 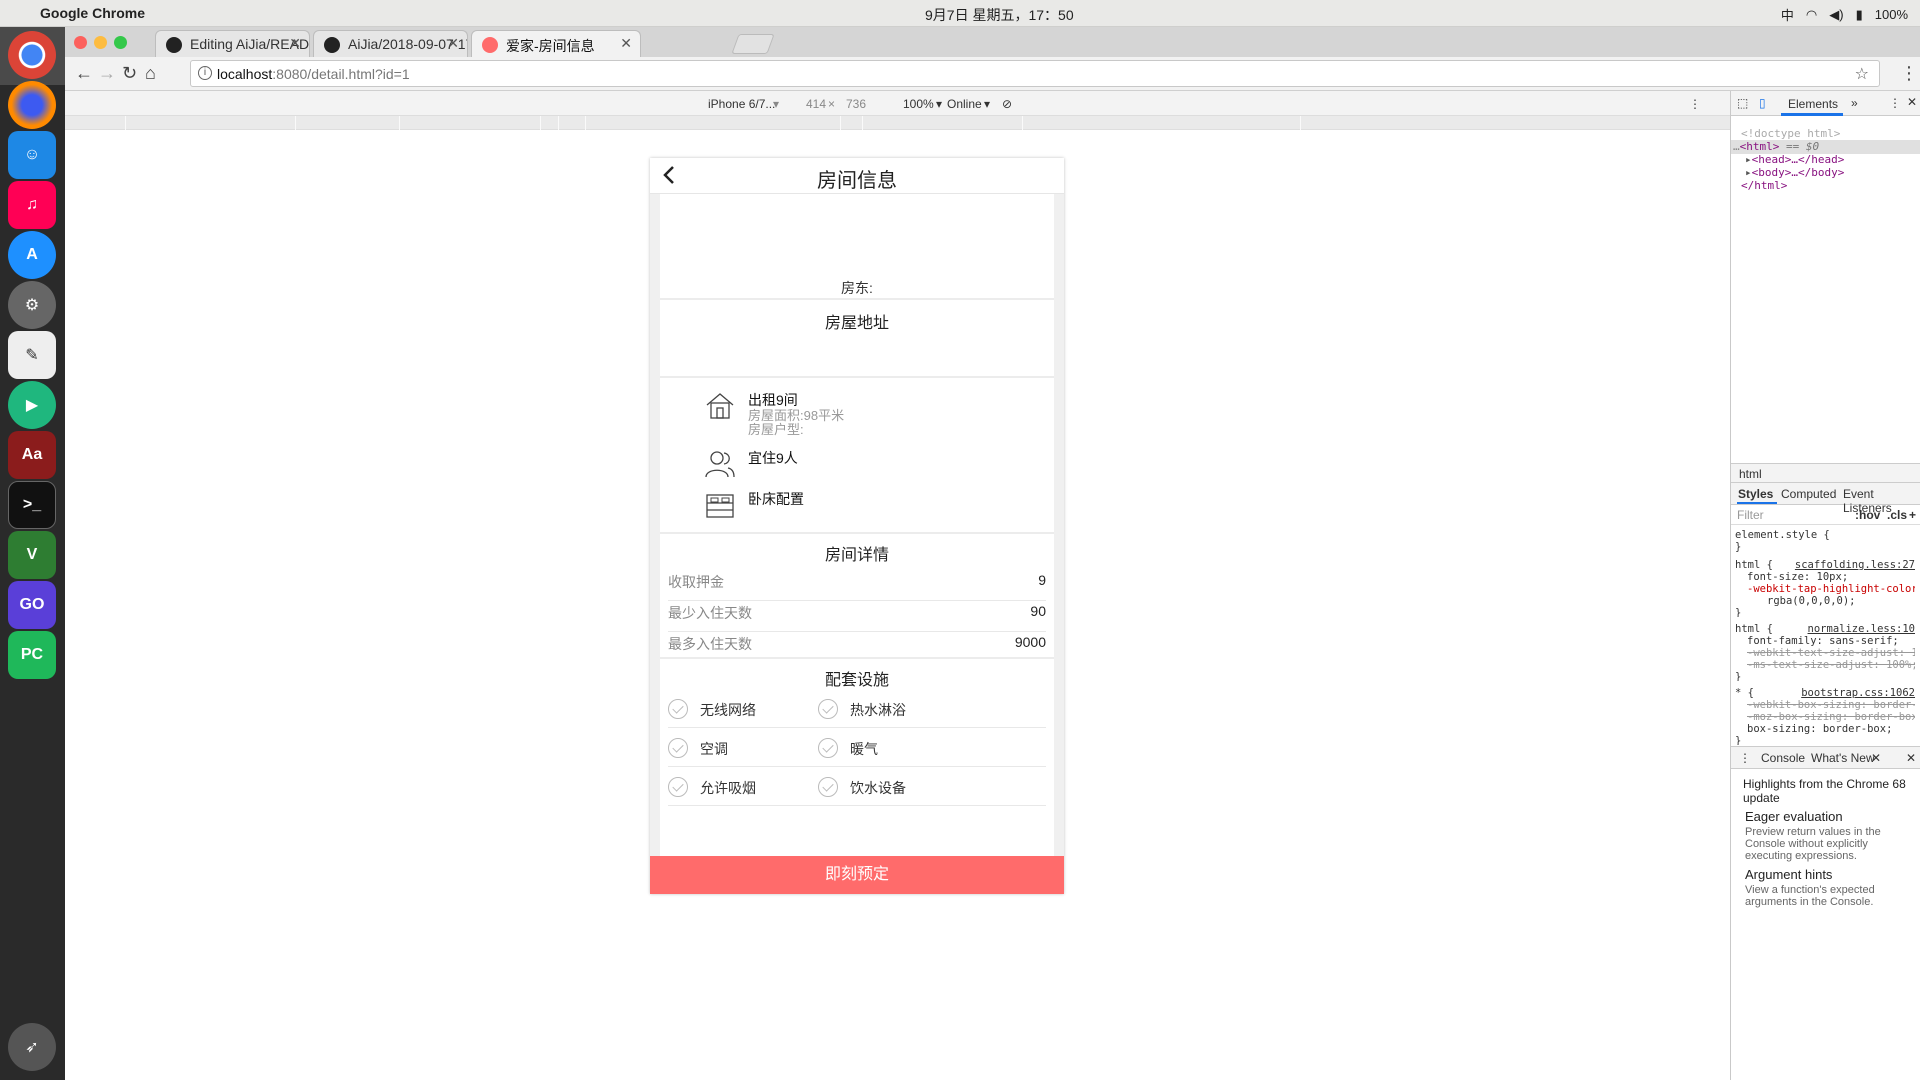 What do you see at coordinates (857, 509) in the screenshot?
I see `bed-feature: 卧床配置` at bounding box center [857, 509].